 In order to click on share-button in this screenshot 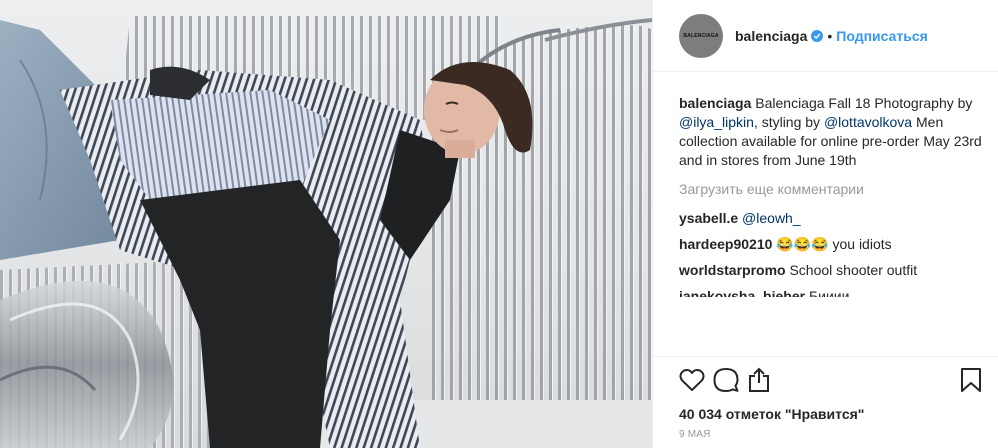, I will do `click(764, 380)`.